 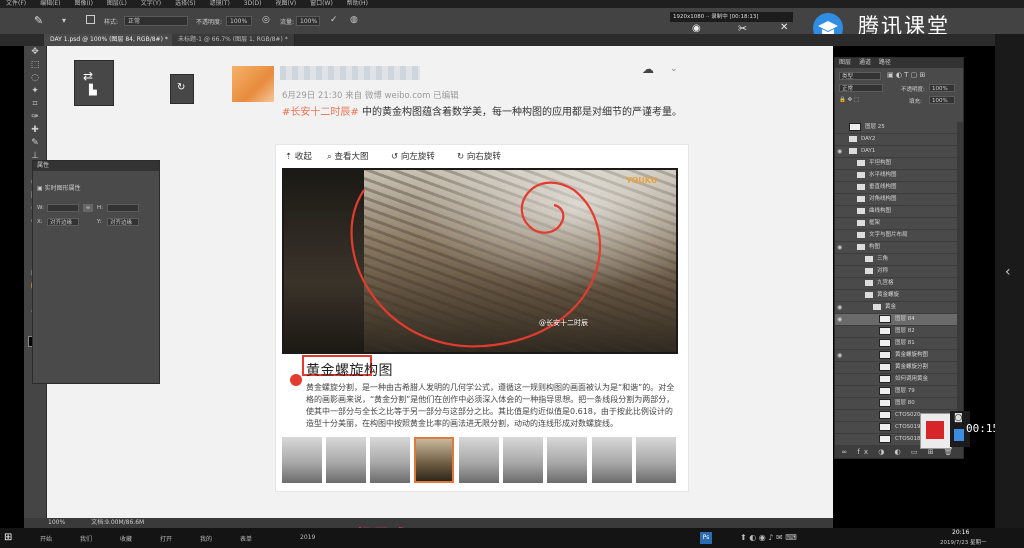 What do you see at coordinates (253, 84) in the screenshot?
I see `avatar` at bounding box center [253, 84].